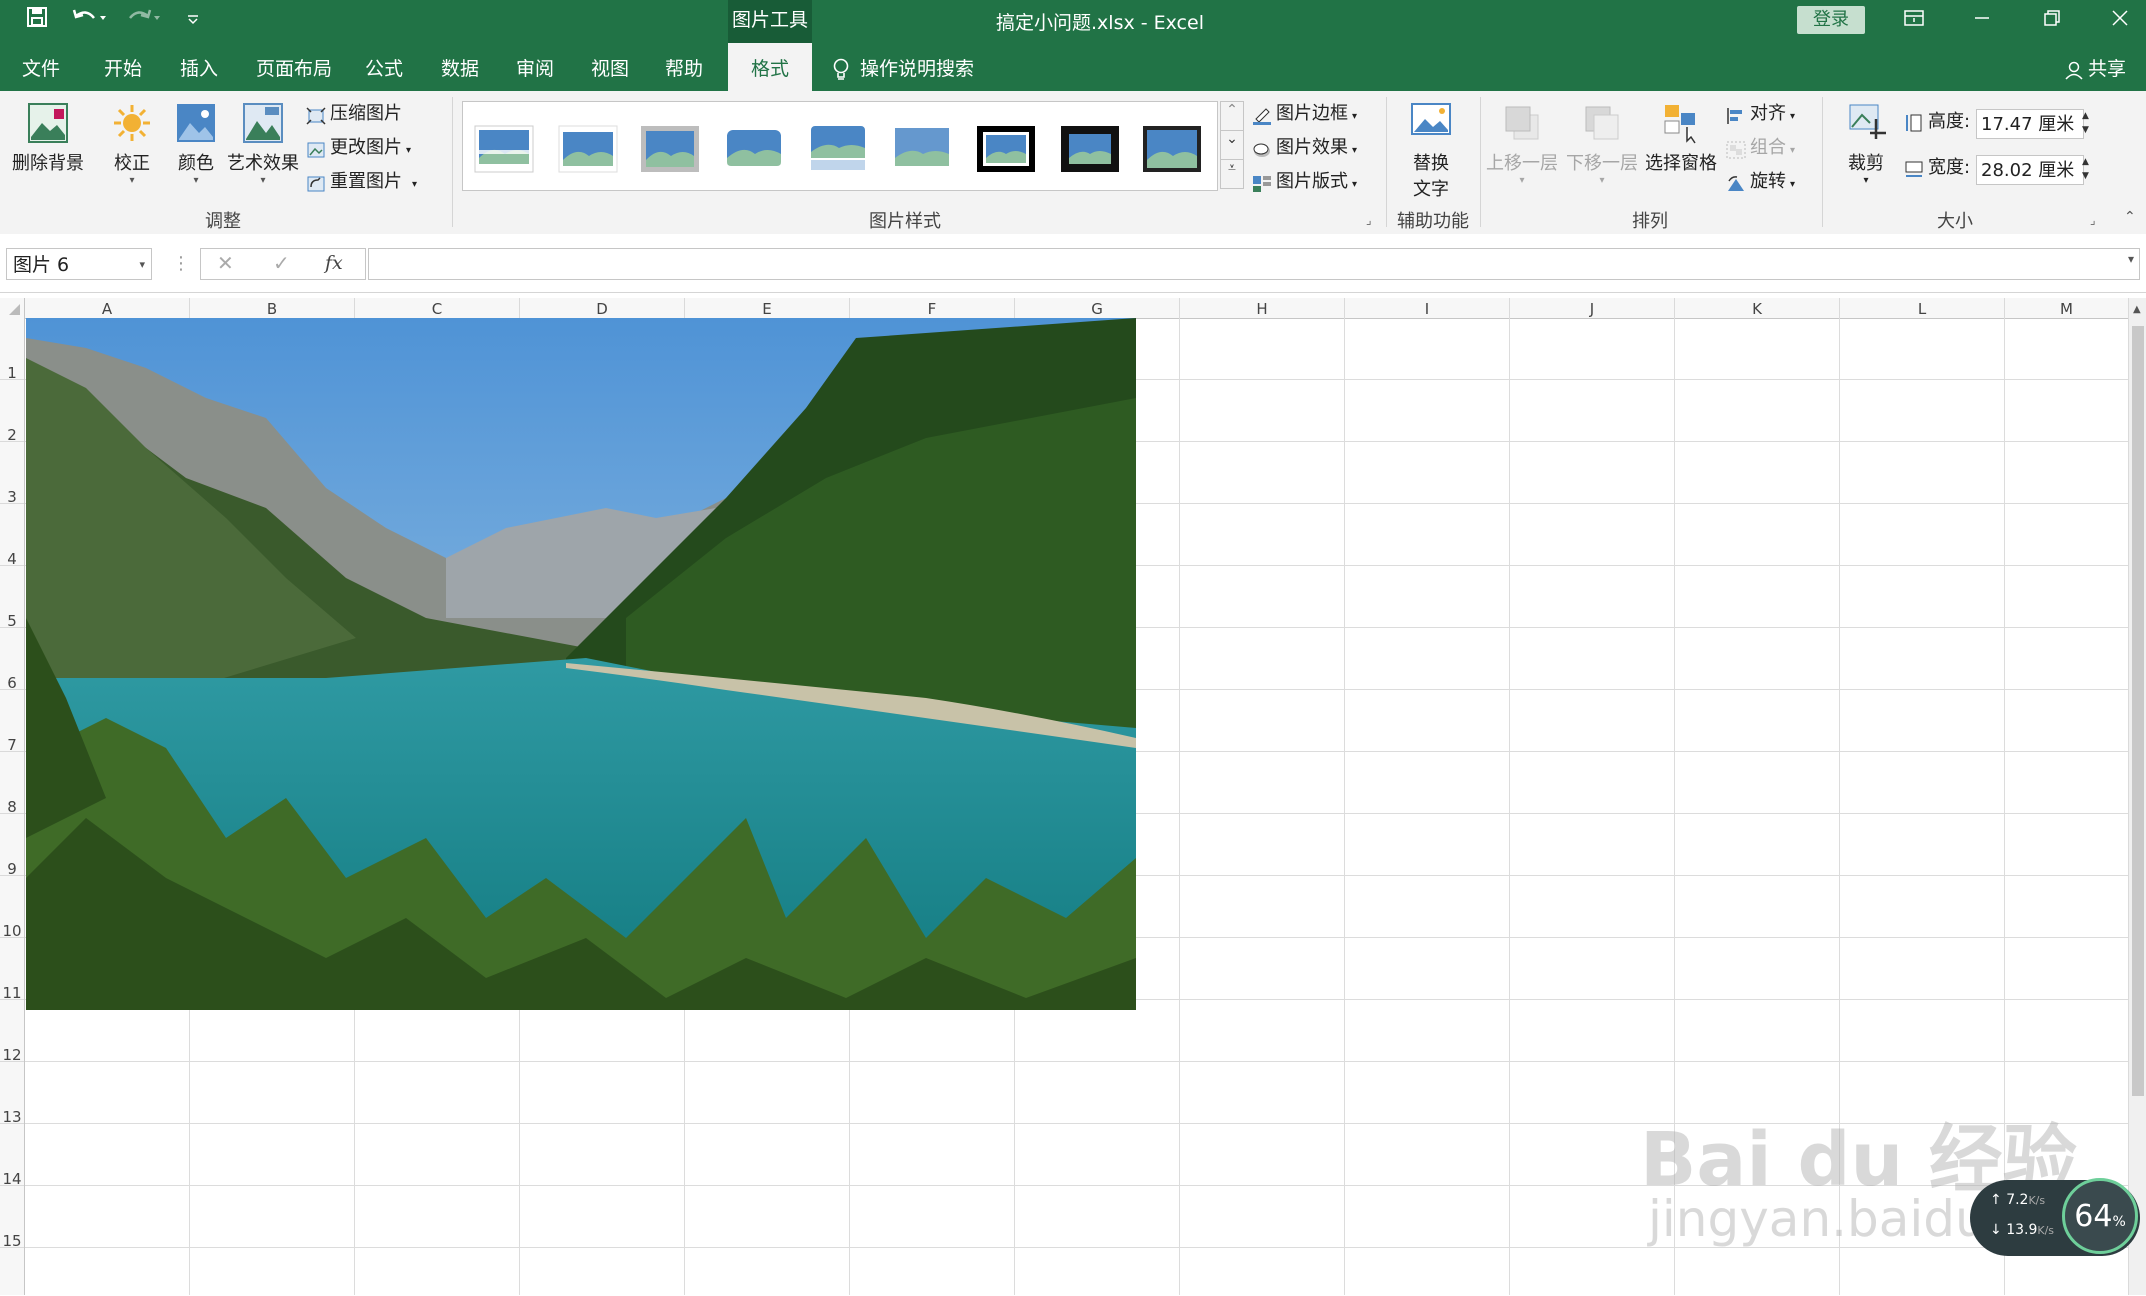 The image size is (2146, 1296). Describe the element at coordinates (610, 67) in the screenshot. I see `tab-view: 视图` at that location.